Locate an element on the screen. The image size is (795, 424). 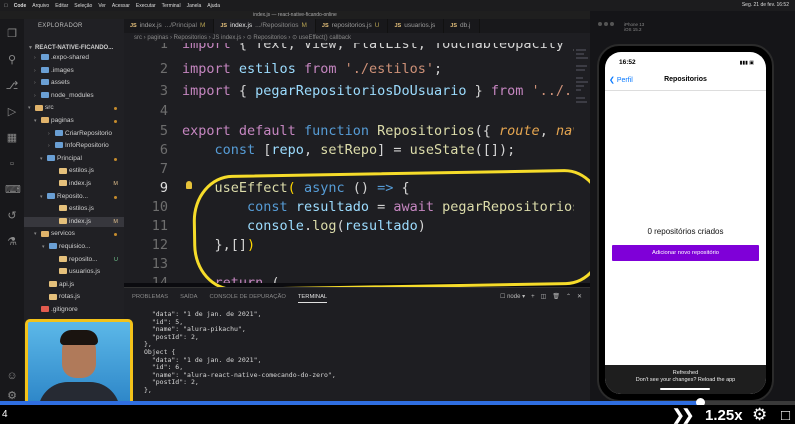
tree-item: usuarios.js is located at coordinates (74, 272).